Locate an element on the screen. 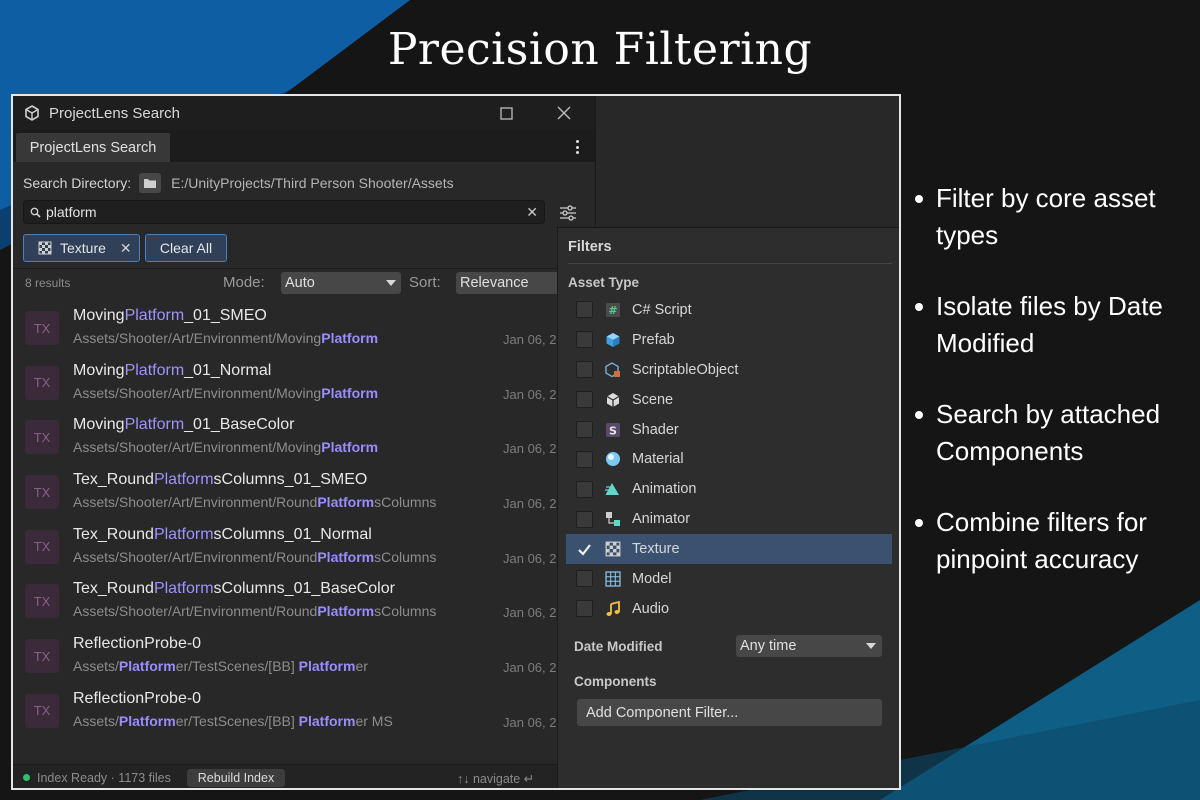 This screenshot has width=1200, height=800. prefab-icon is located at coordinates (613, 340).